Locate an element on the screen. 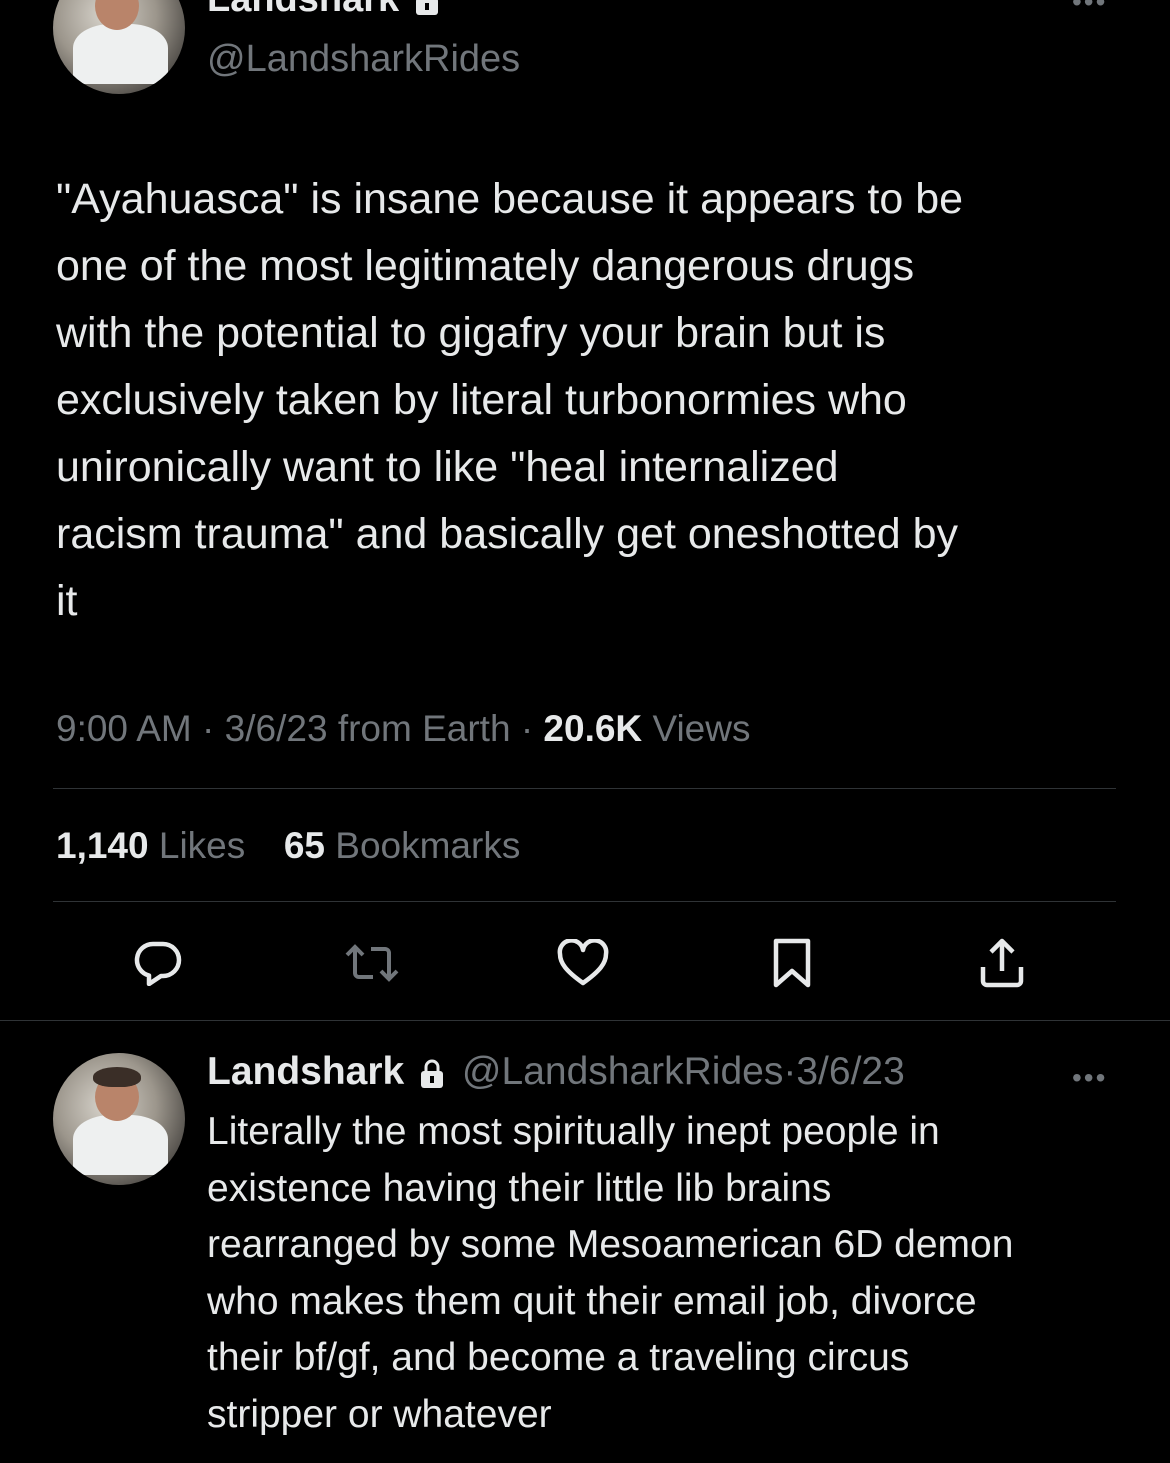 The image size is (1170, 1463). tweet-source: from Earth is located at coordinates (424, 728).